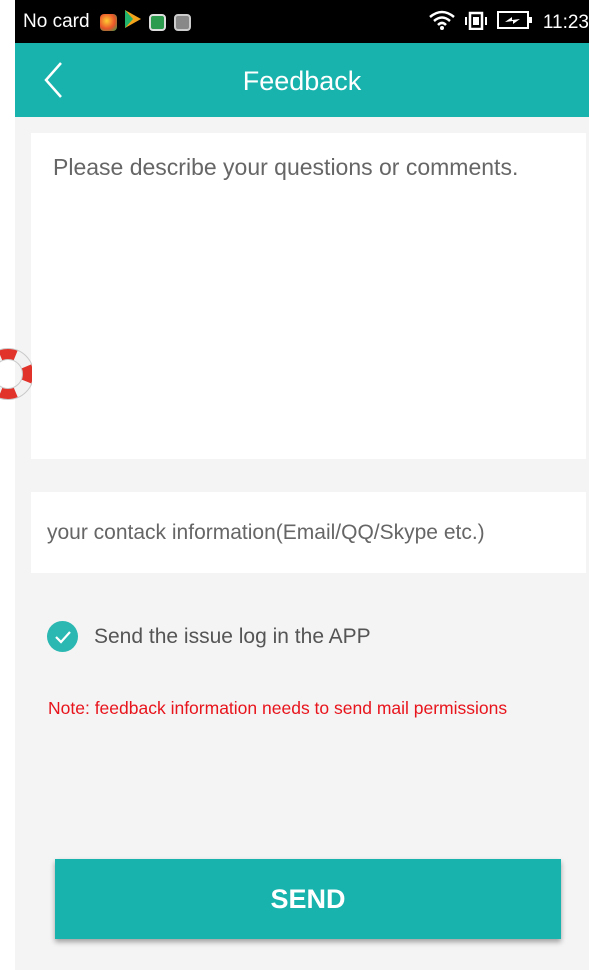 The height and width of the screenshot is (970, 589). Describe the element at coordinates (442, 23) in the screenshot. I see `wifi-icon` at that location.